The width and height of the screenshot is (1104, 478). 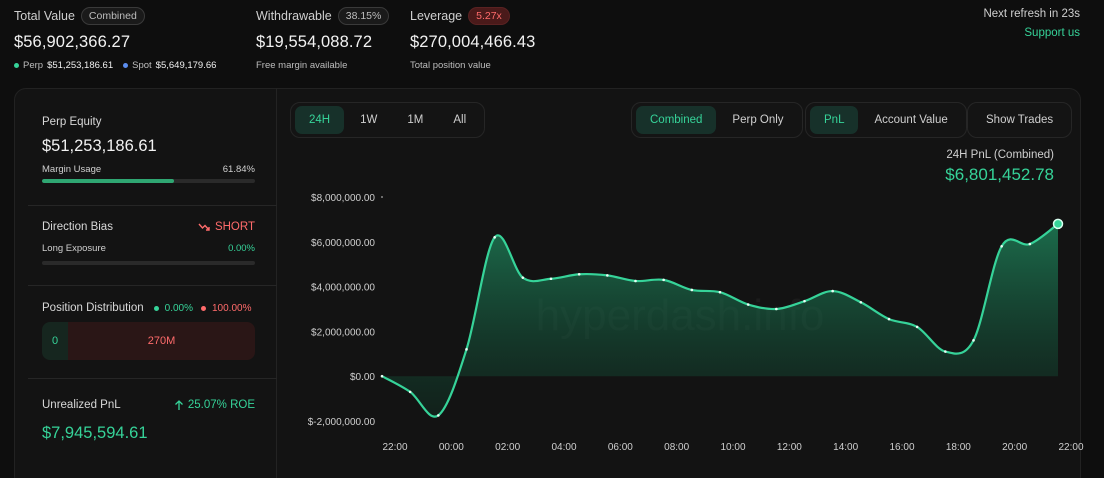 What do you see at coordinates (80, 65) in the screenshot?
I see `perp-value: $51,253,186.61` at bounding box center [80, 65].